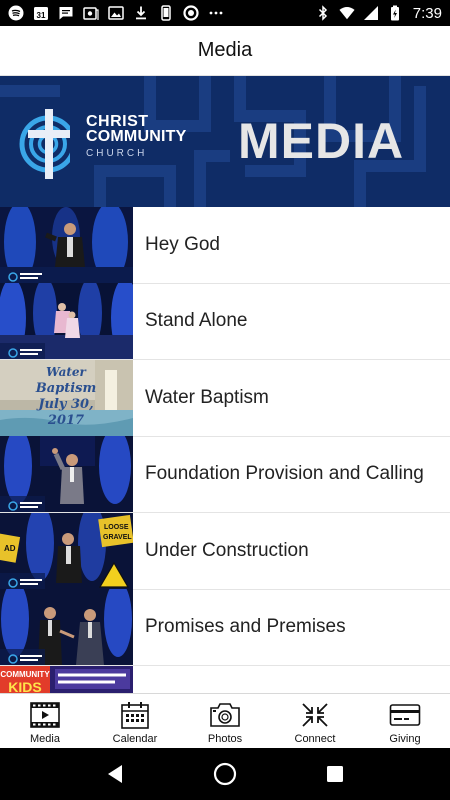 Image resolution: width=450 pixels, height=800 pixels. I want to click on church-name: CHRIST COMMUNITY CHURCH, so click(136, 137).